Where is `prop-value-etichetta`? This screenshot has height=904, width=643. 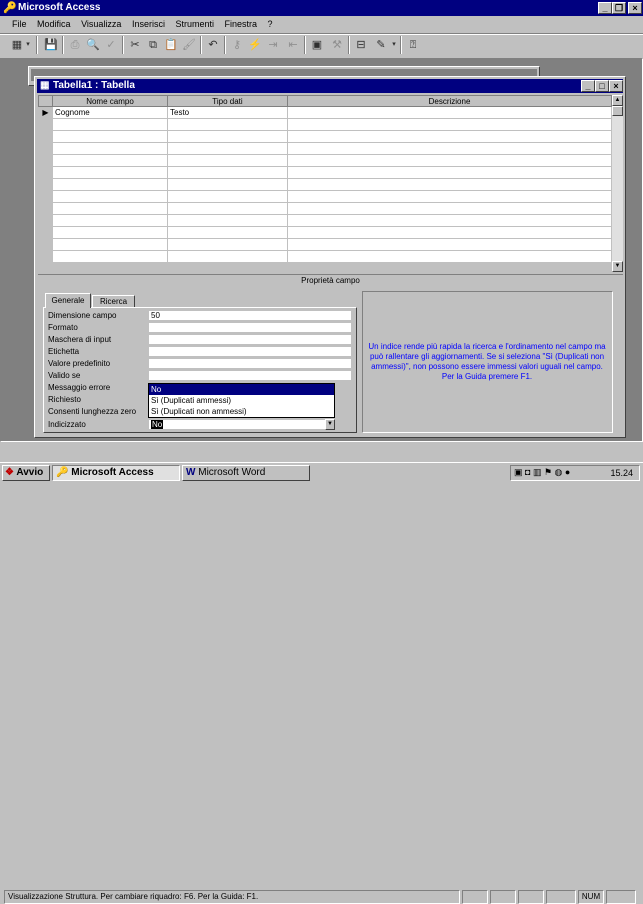
prop-value-etichetta is located at coordinates (250, 351).